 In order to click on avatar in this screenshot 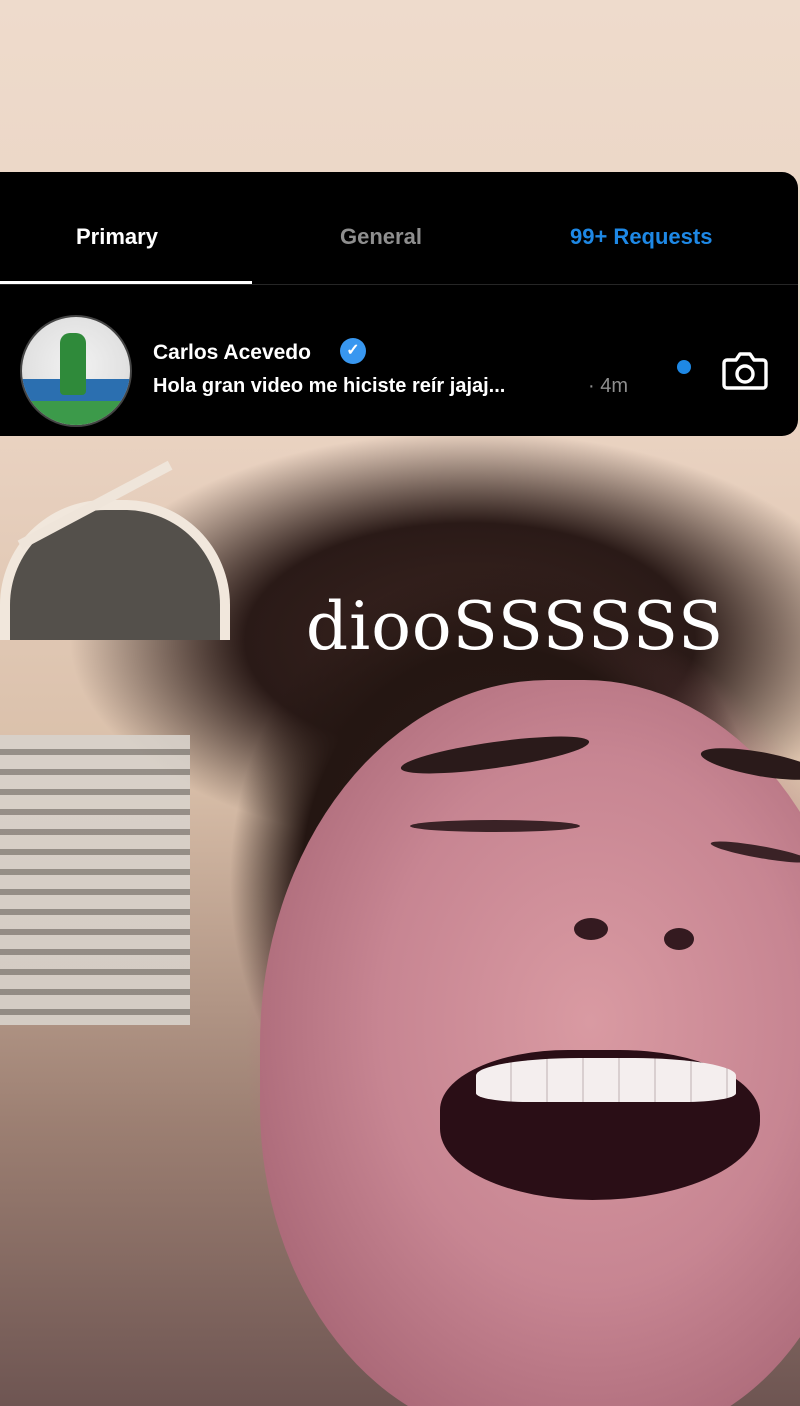, I will do `click(76, 371)`.